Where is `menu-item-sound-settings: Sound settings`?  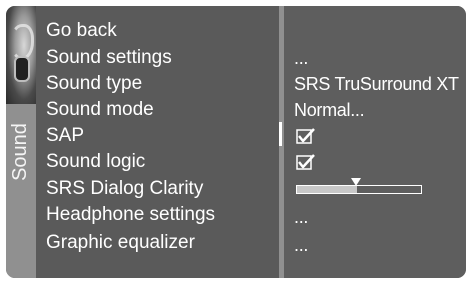
menu-item-sound-settings: Sound settings is located at coordinates (109, 58).